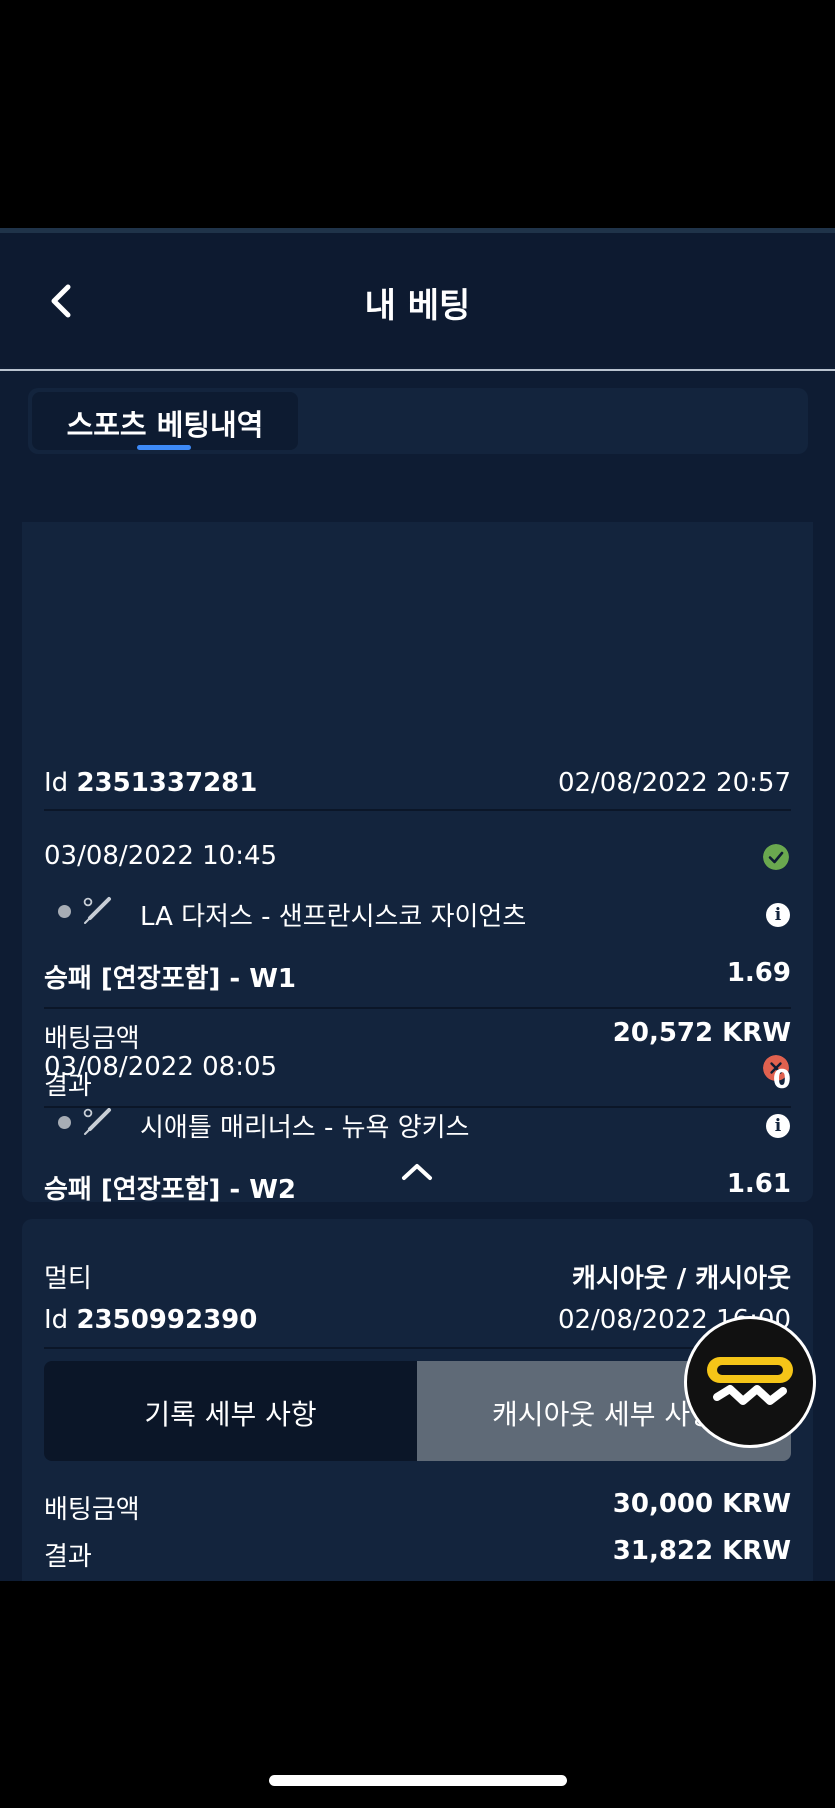 Image resolution: width=835 pixels, height=1808 pixels. Describe the element at coordinates (164, 447) in the screenshot. I see `tab-active-indicator` at that location.